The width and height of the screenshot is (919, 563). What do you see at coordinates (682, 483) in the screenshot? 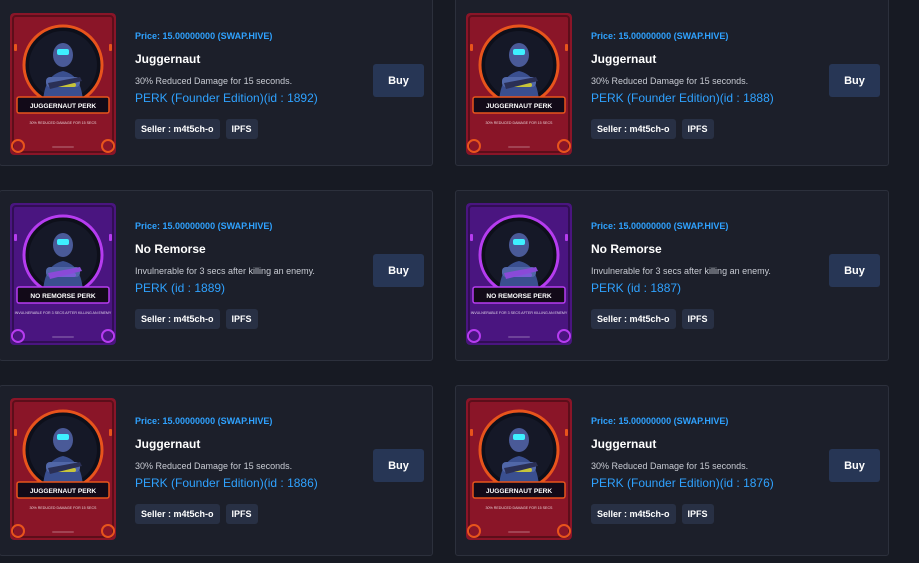
I see `nft-id-link: PERK (Founder Edition)(id : 1876)` at bounding box center [682, 483].